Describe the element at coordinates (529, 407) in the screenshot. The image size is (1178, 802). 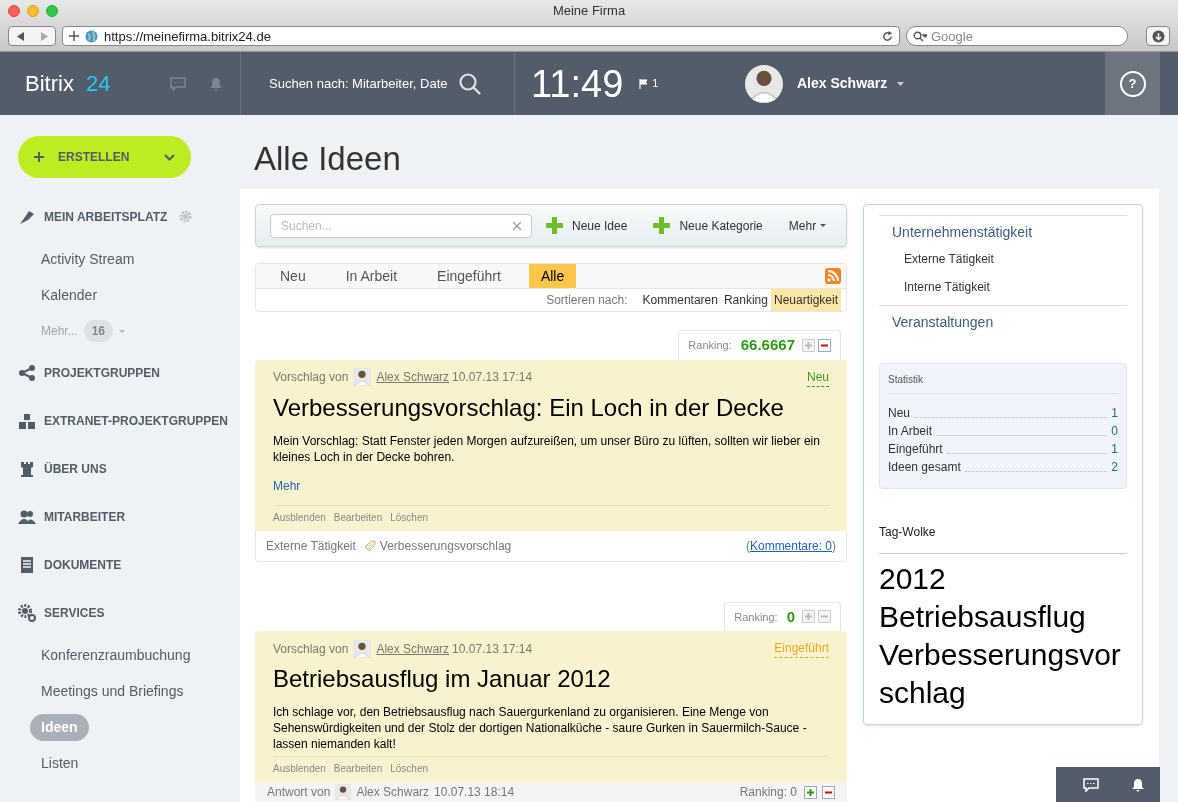
I see `idea-title: Verbesserungsvorschlag: Ein Loch in der Decke` at that location.